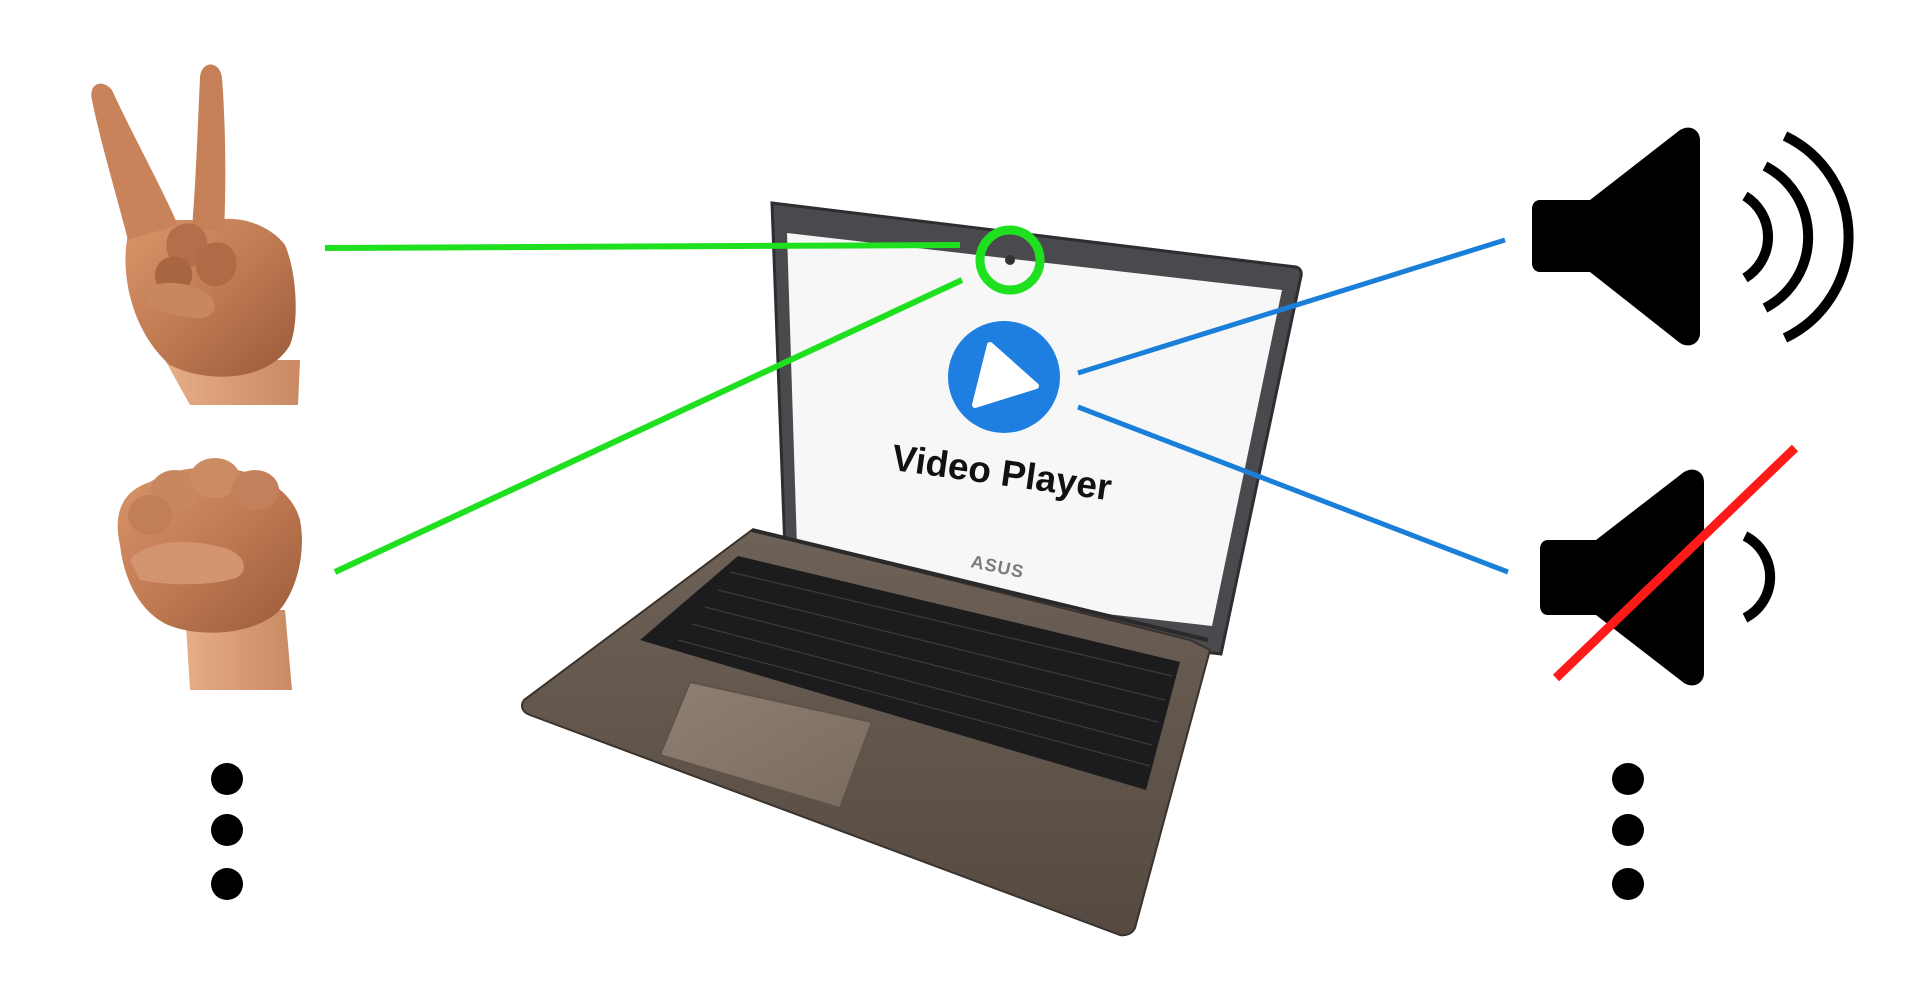 Image resolution: width=1920 pixels, height=986 pixels. What do you see at coordinates (1010, 260) in the screenshot?
I see `webcam-icon` at bounding box center [1010, 260].